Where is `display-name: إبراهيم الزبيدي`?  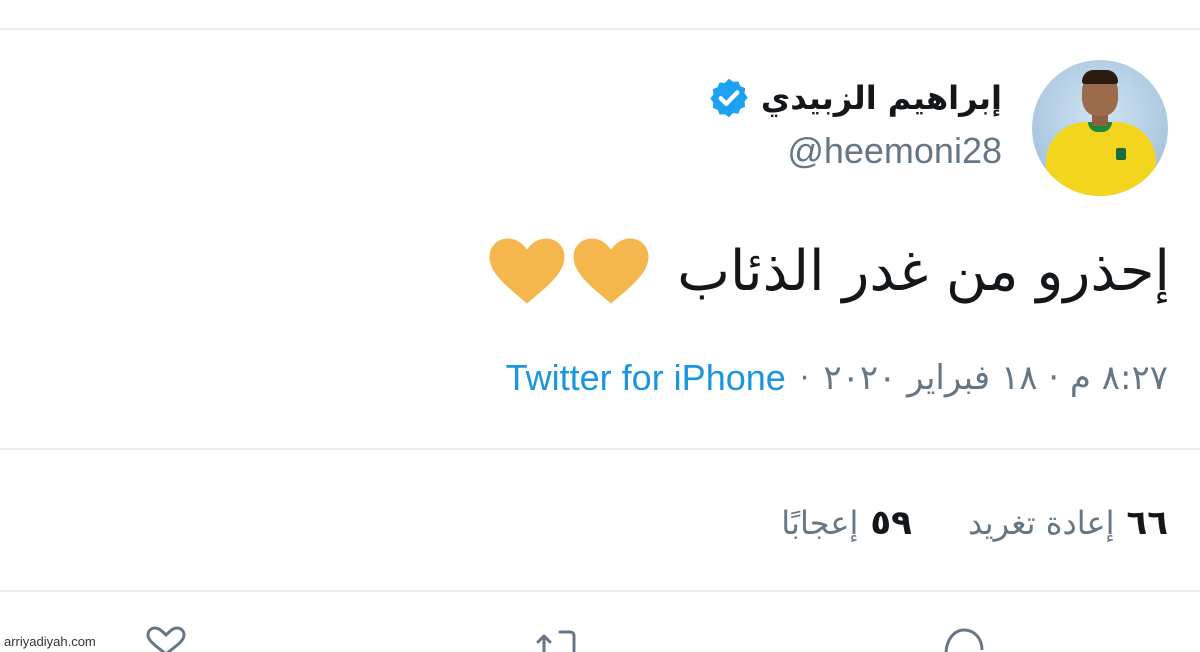
display-name: إبراهيم الزبيدي is located at coordinates (881, 98).